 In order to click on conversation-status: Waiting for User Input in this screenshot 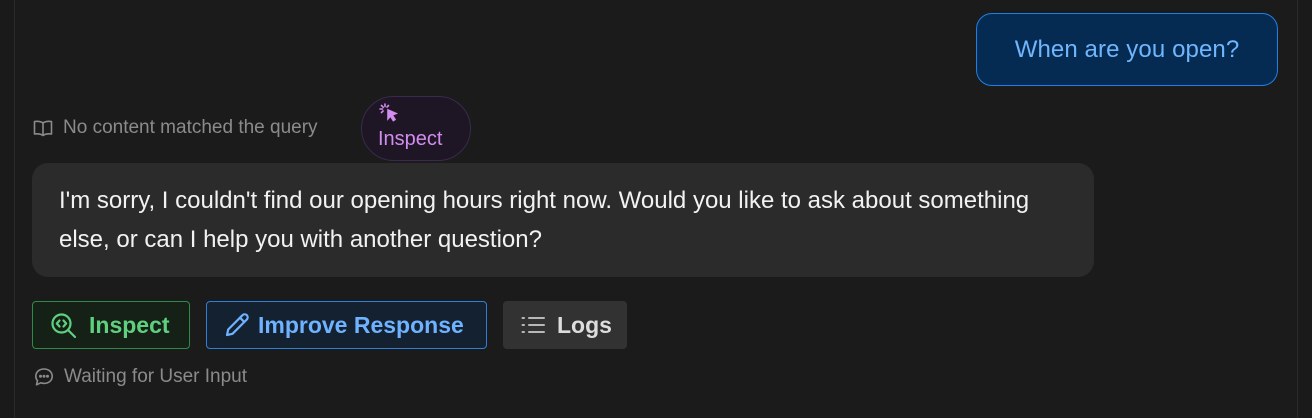, I will do `click(140, 377)`.